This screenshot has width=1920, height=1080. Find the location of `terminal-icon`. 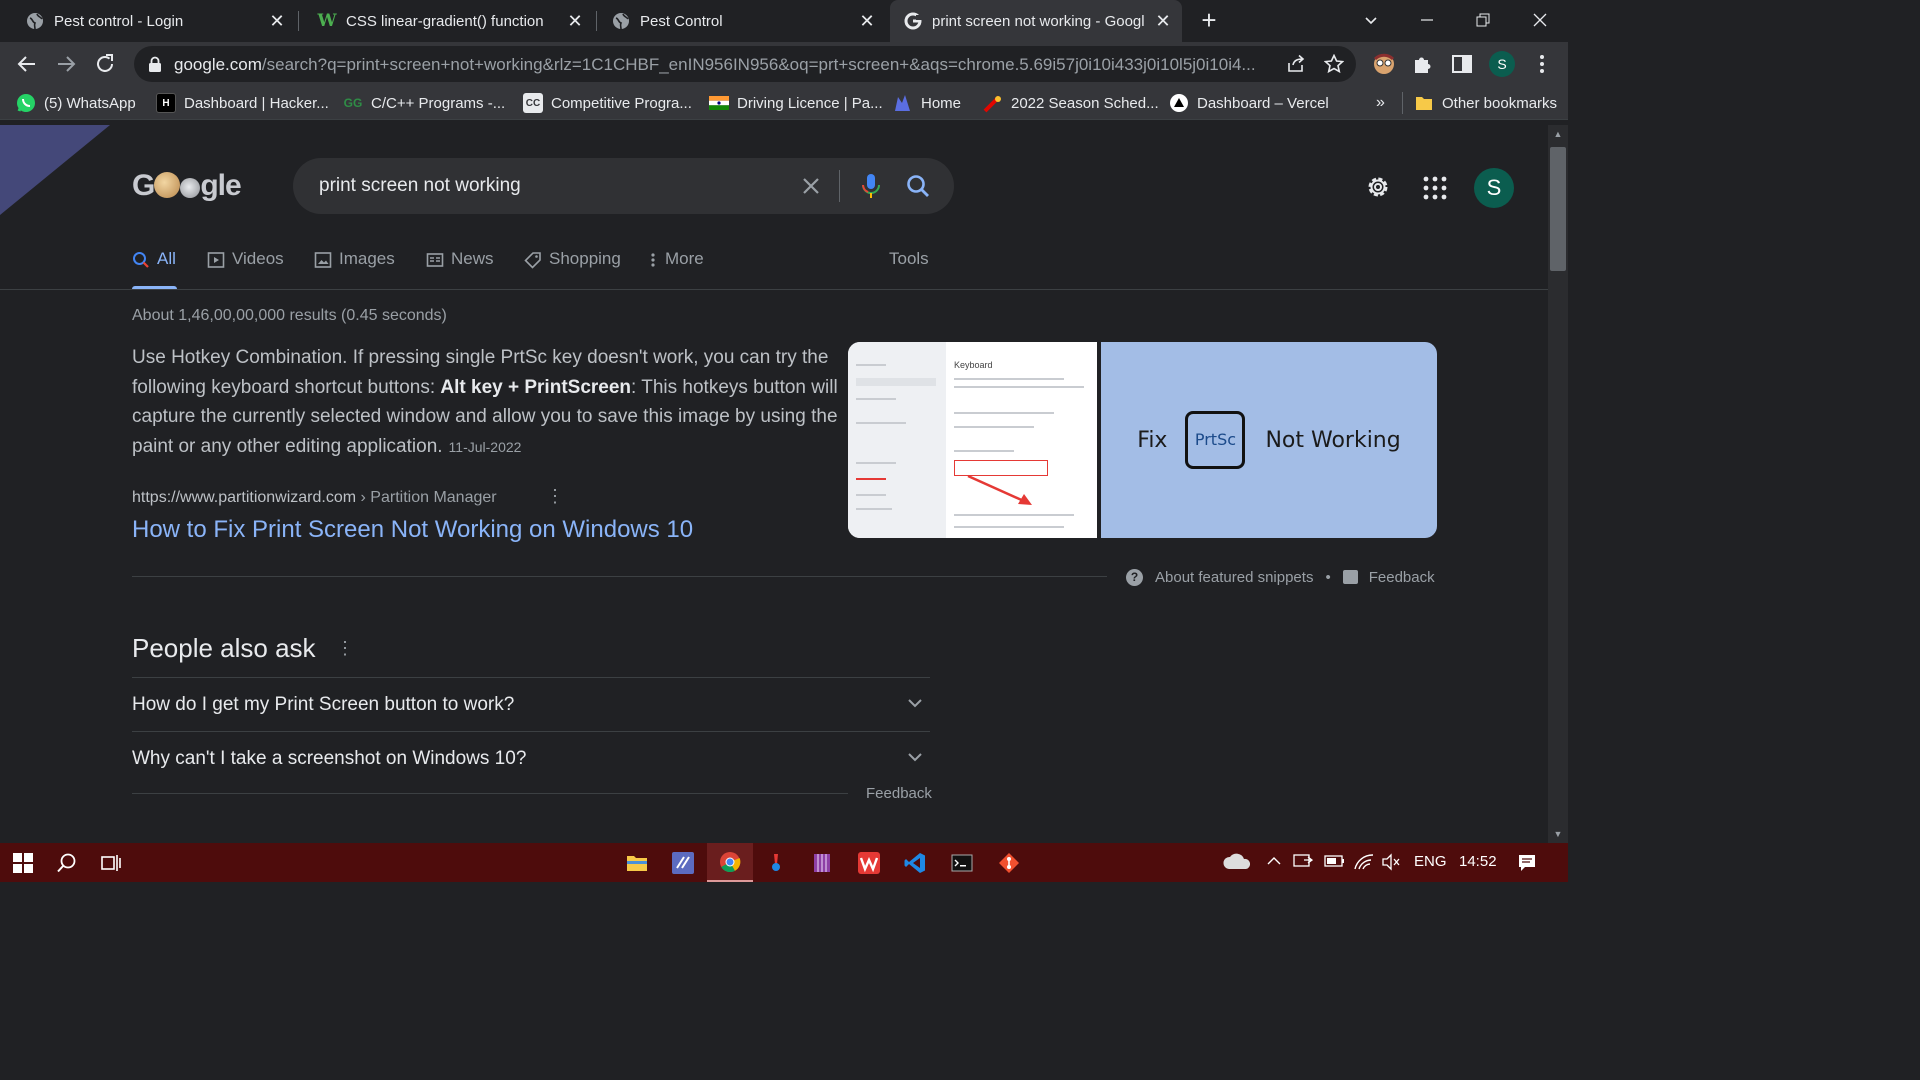

terminal-icon is located at coordinates (962, 862).